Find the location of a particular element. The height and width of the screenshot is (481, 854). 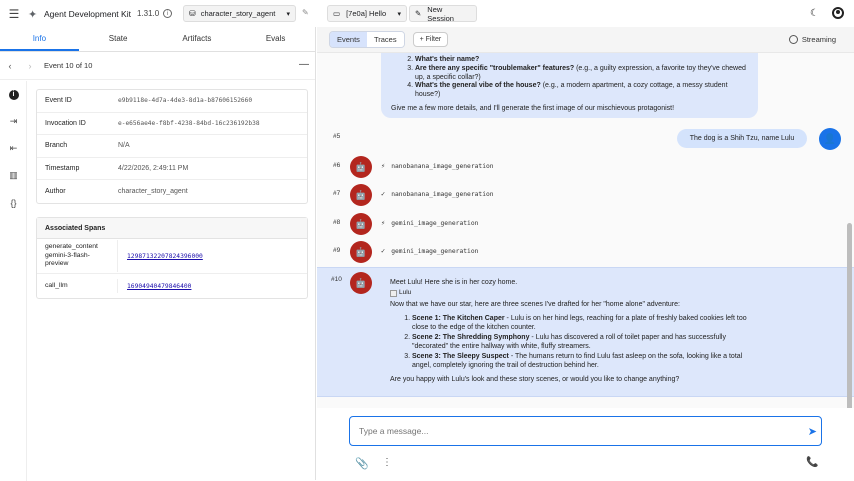

session-select: ▭ [7e0a] Hello ▾ is located at coordinates (367, 13).